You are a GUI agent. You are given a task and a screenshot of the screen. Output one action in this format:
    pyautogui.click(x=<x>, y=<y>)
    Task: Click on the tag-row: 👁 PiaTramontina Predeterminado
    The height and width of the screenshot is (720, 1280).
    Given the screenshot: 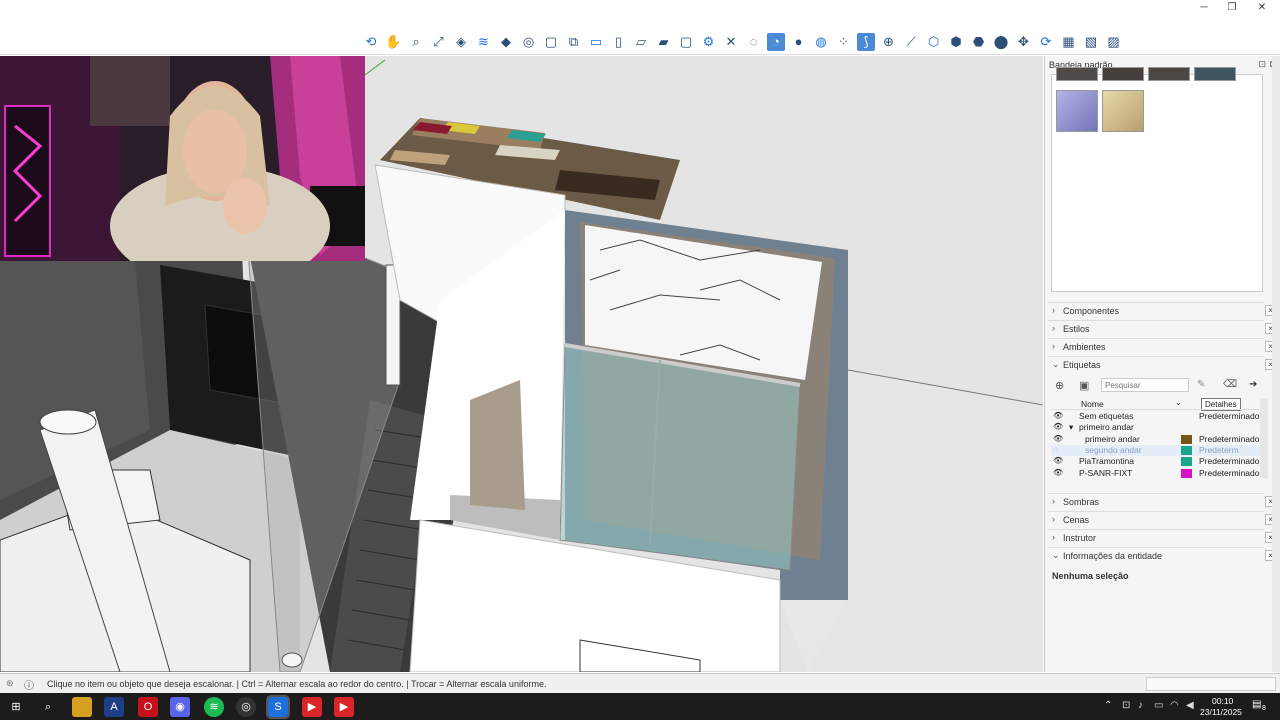 What is the action you would take?
    pyautogui.click(x=1156, y=461)
    